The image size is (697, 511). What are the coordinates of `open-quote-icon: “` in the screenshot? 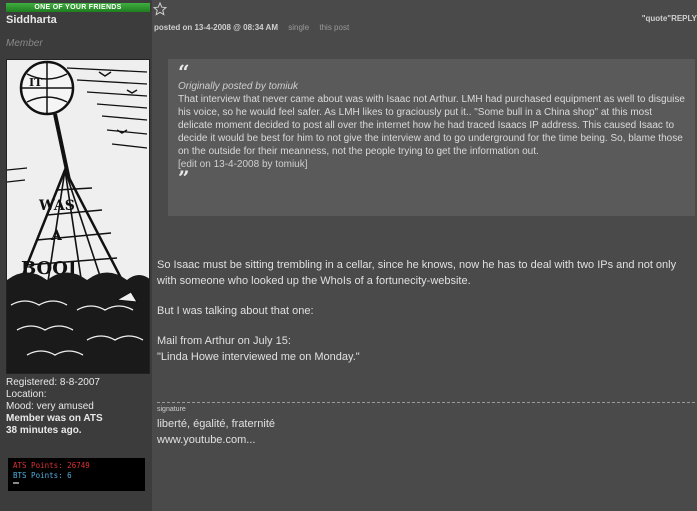 It's located at (184, 72).